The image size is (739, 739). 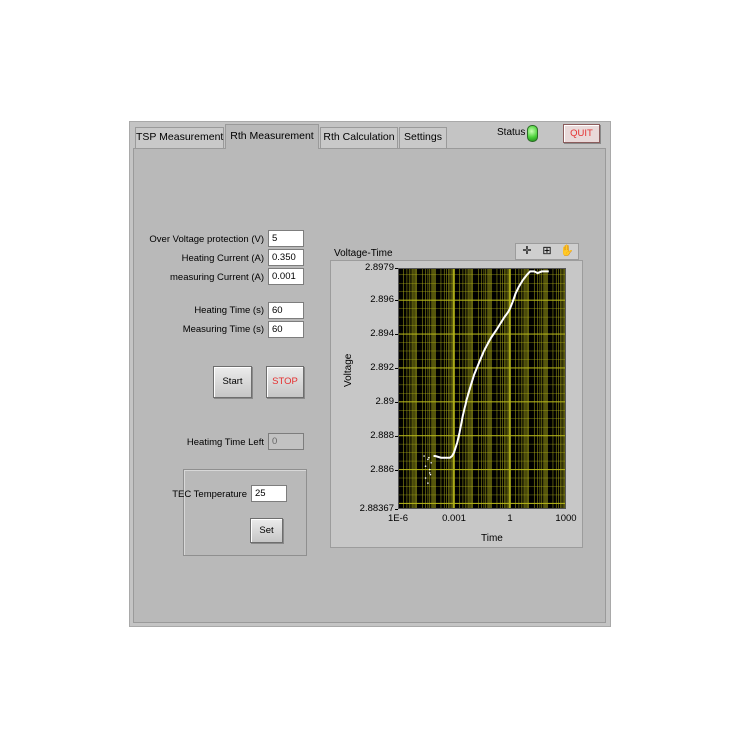 What do you see at coordinates (382, 367) in the screenshot?
I see `y-tick-label: 2.892` at bounding box center [382, 367].